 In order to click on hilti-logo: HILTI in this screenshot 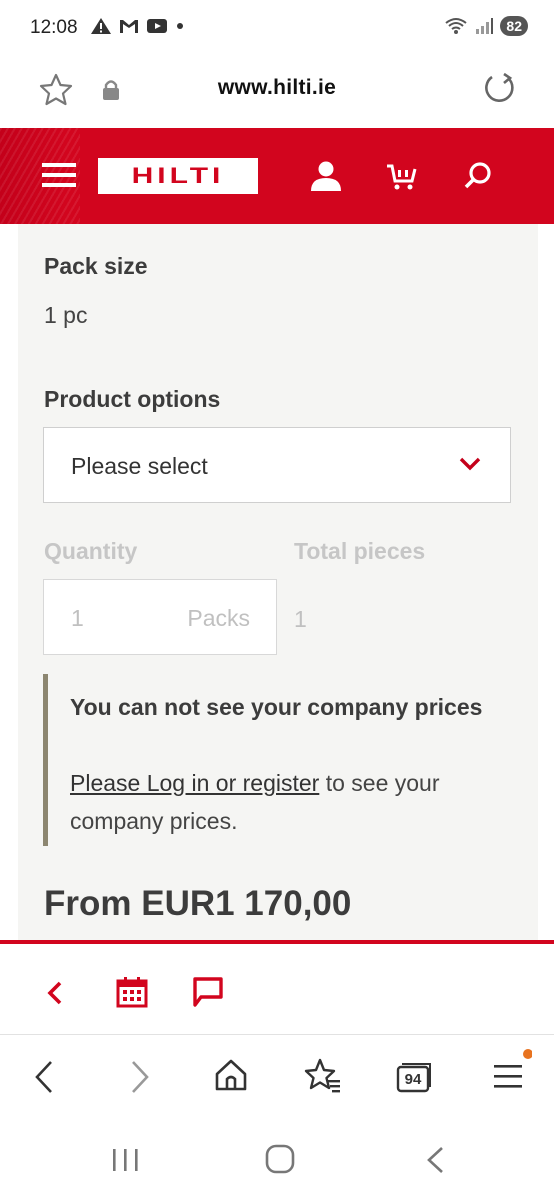, I will do `click(178, 176)`.